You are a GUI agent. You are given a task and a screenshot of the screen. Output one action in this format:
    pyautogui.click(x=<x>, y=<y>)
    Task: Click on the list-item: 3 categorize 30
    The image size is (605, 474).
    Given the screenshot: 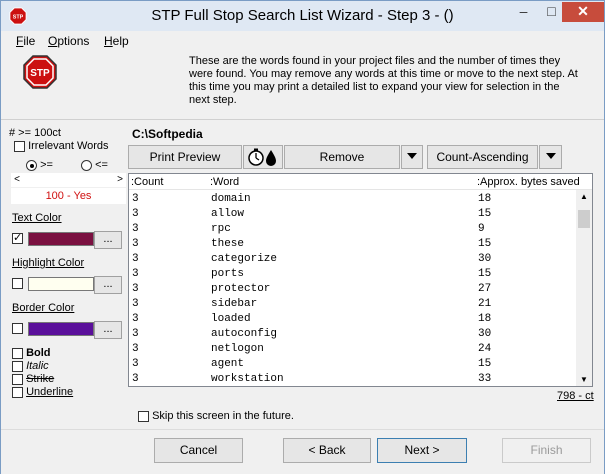 What is the action you would take?
    pyautogui.click(x=353, y=259)
    